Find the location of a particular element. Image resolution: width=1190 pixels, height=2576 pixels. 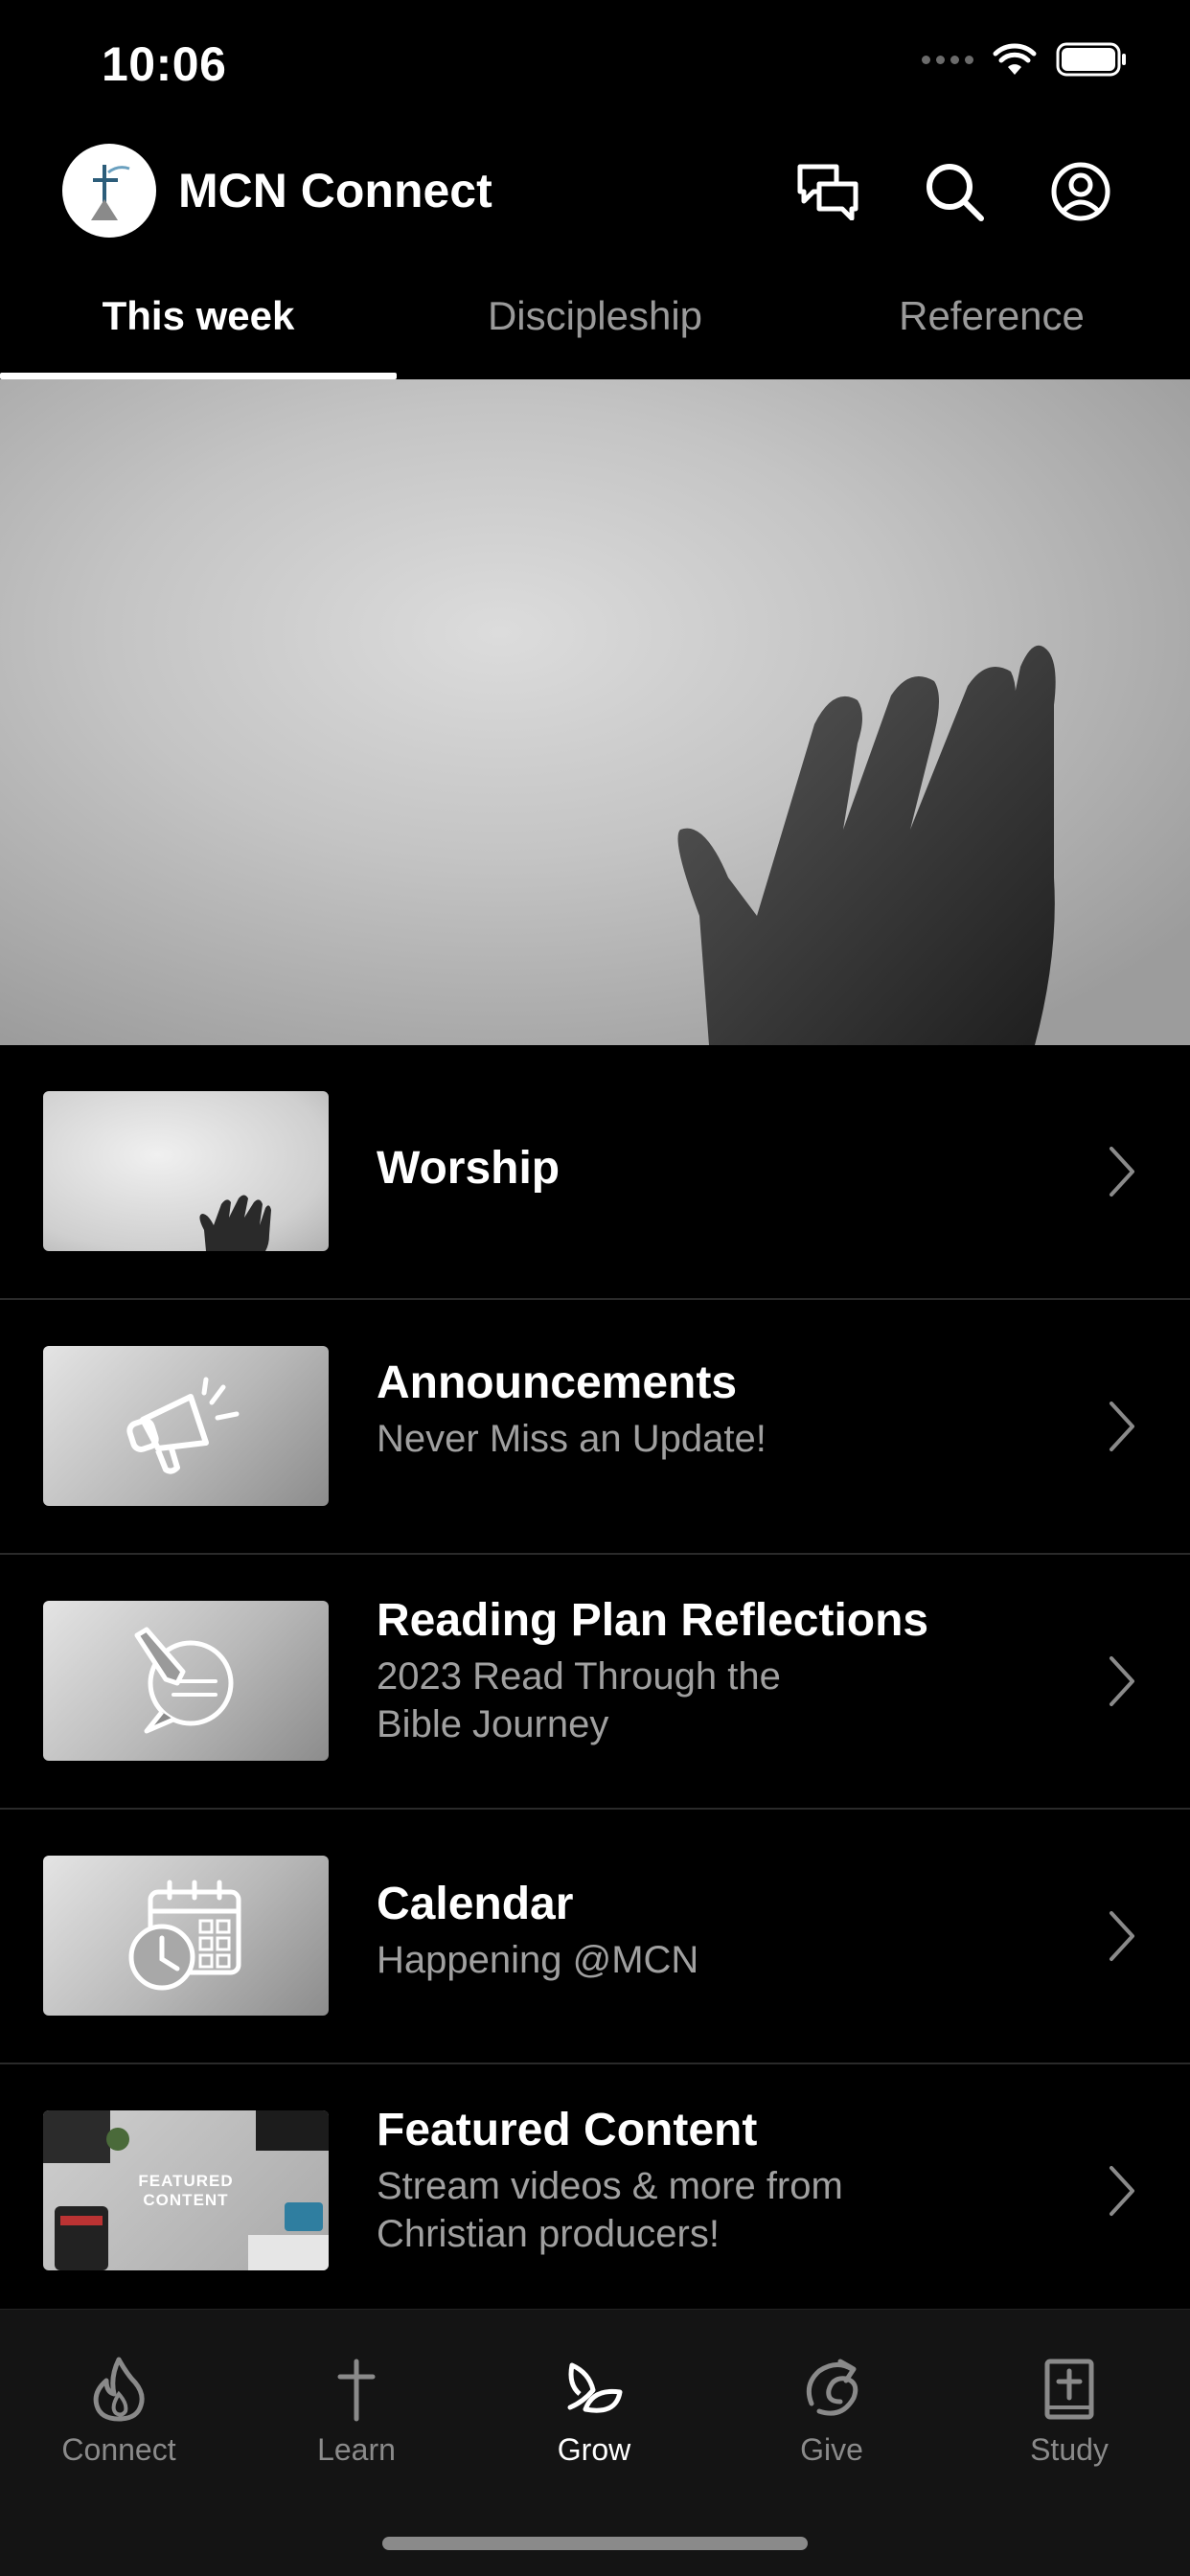

list-item-title: Worship is located at coordinates (469, 1168).